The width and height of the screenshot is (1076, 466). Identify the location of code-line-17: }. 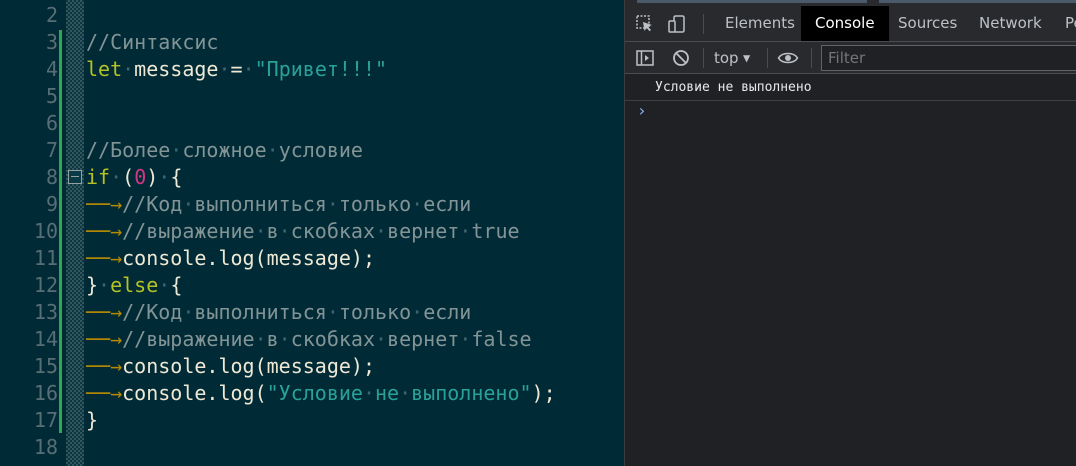
(92, 420).